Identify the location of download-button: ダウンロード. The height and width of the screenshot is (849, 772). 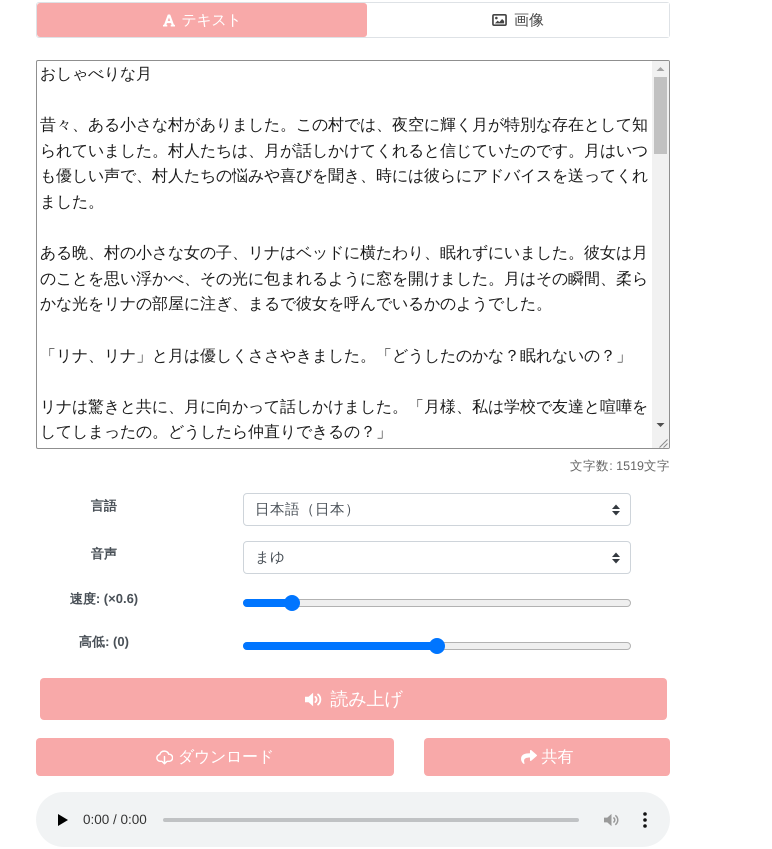
(215, 757).